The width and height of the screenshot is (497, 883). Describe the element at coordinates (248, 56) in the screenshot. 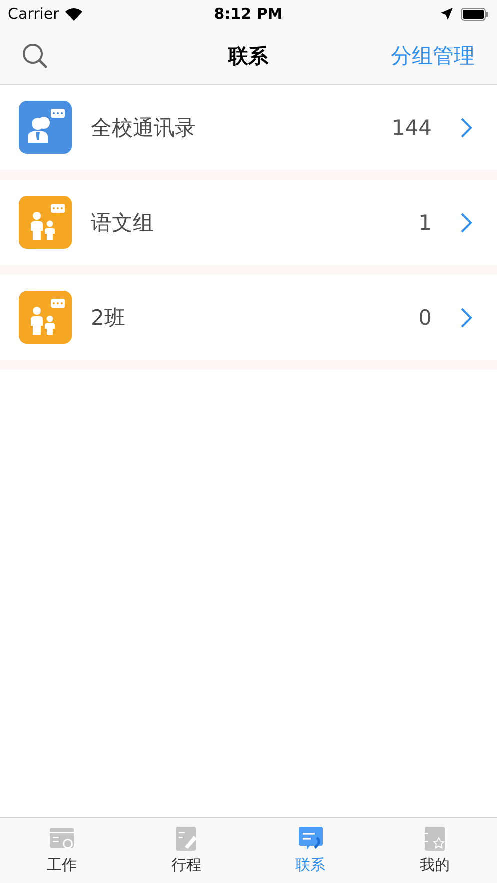

I see `page-title: 联系` at that location.